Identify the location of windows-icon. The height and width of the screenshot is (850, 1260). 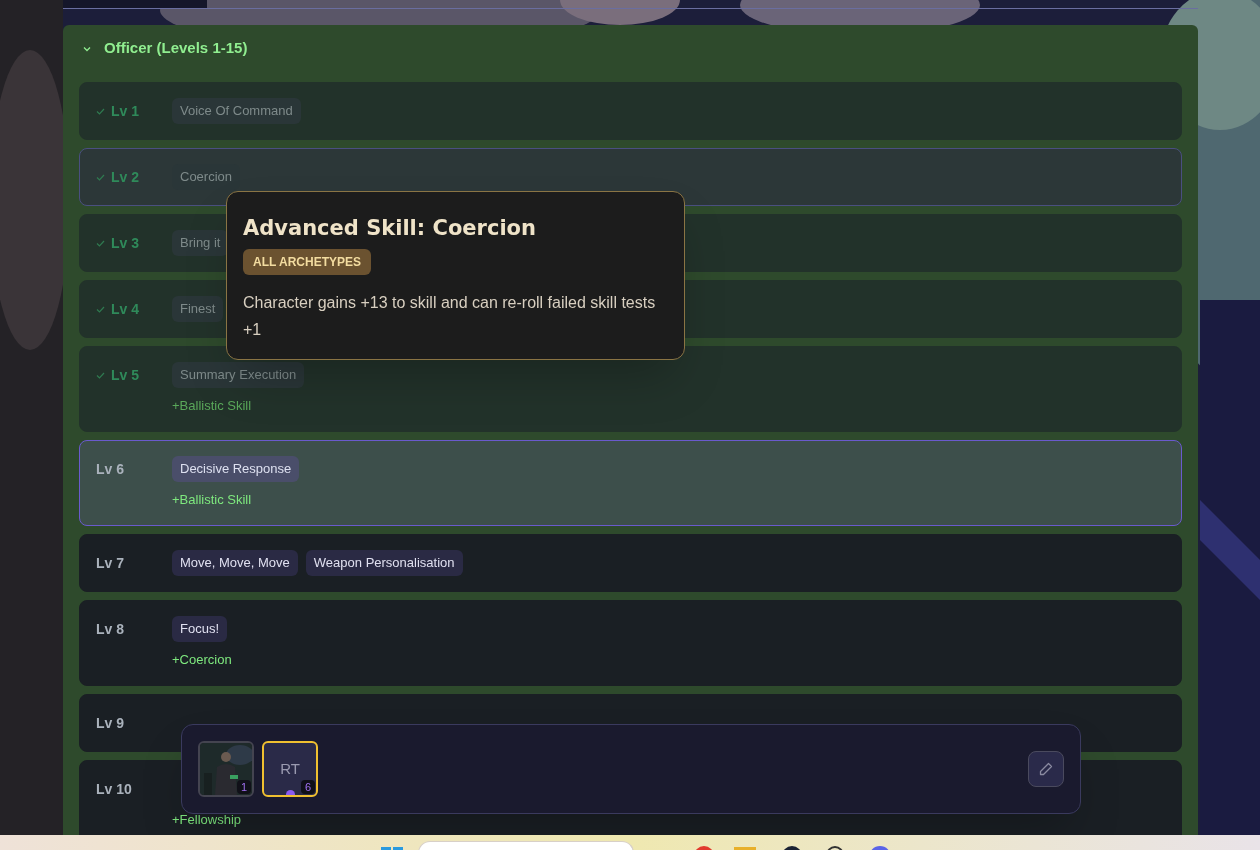
(392, 848).